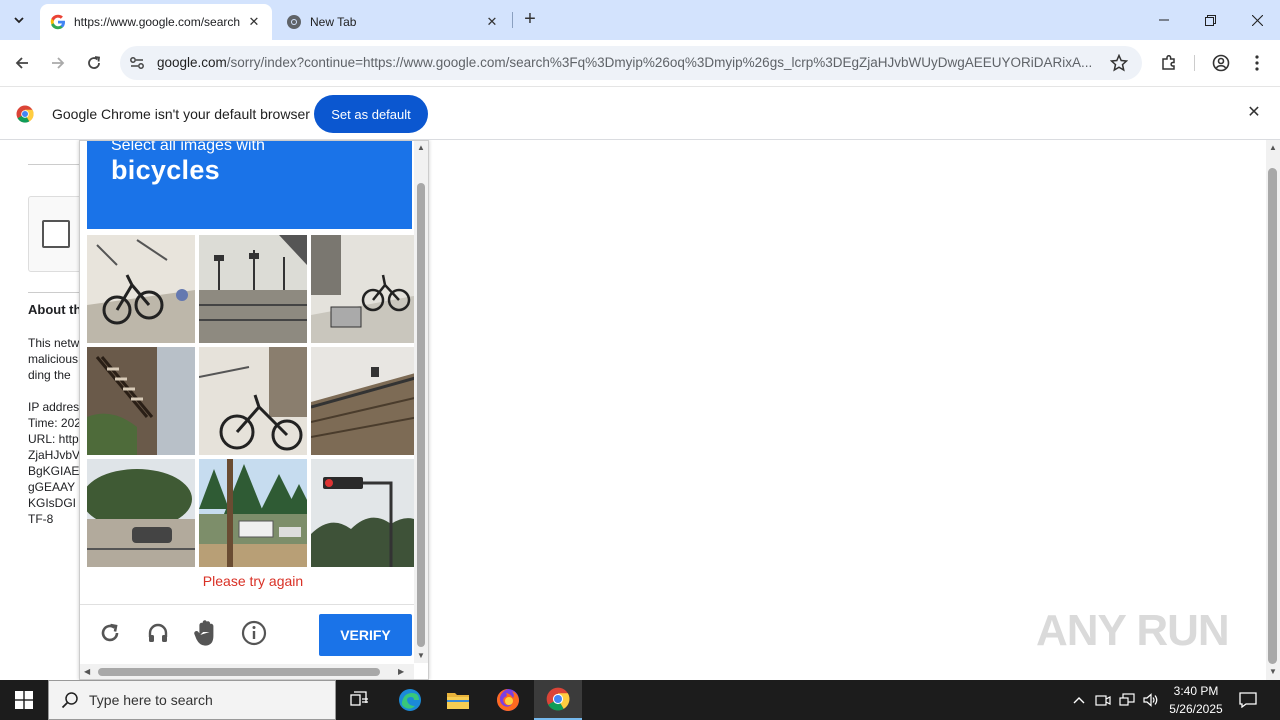 This screenshot has width=1280, height=720. I want to click on text-line: gGEAAY, so click(52, 487).